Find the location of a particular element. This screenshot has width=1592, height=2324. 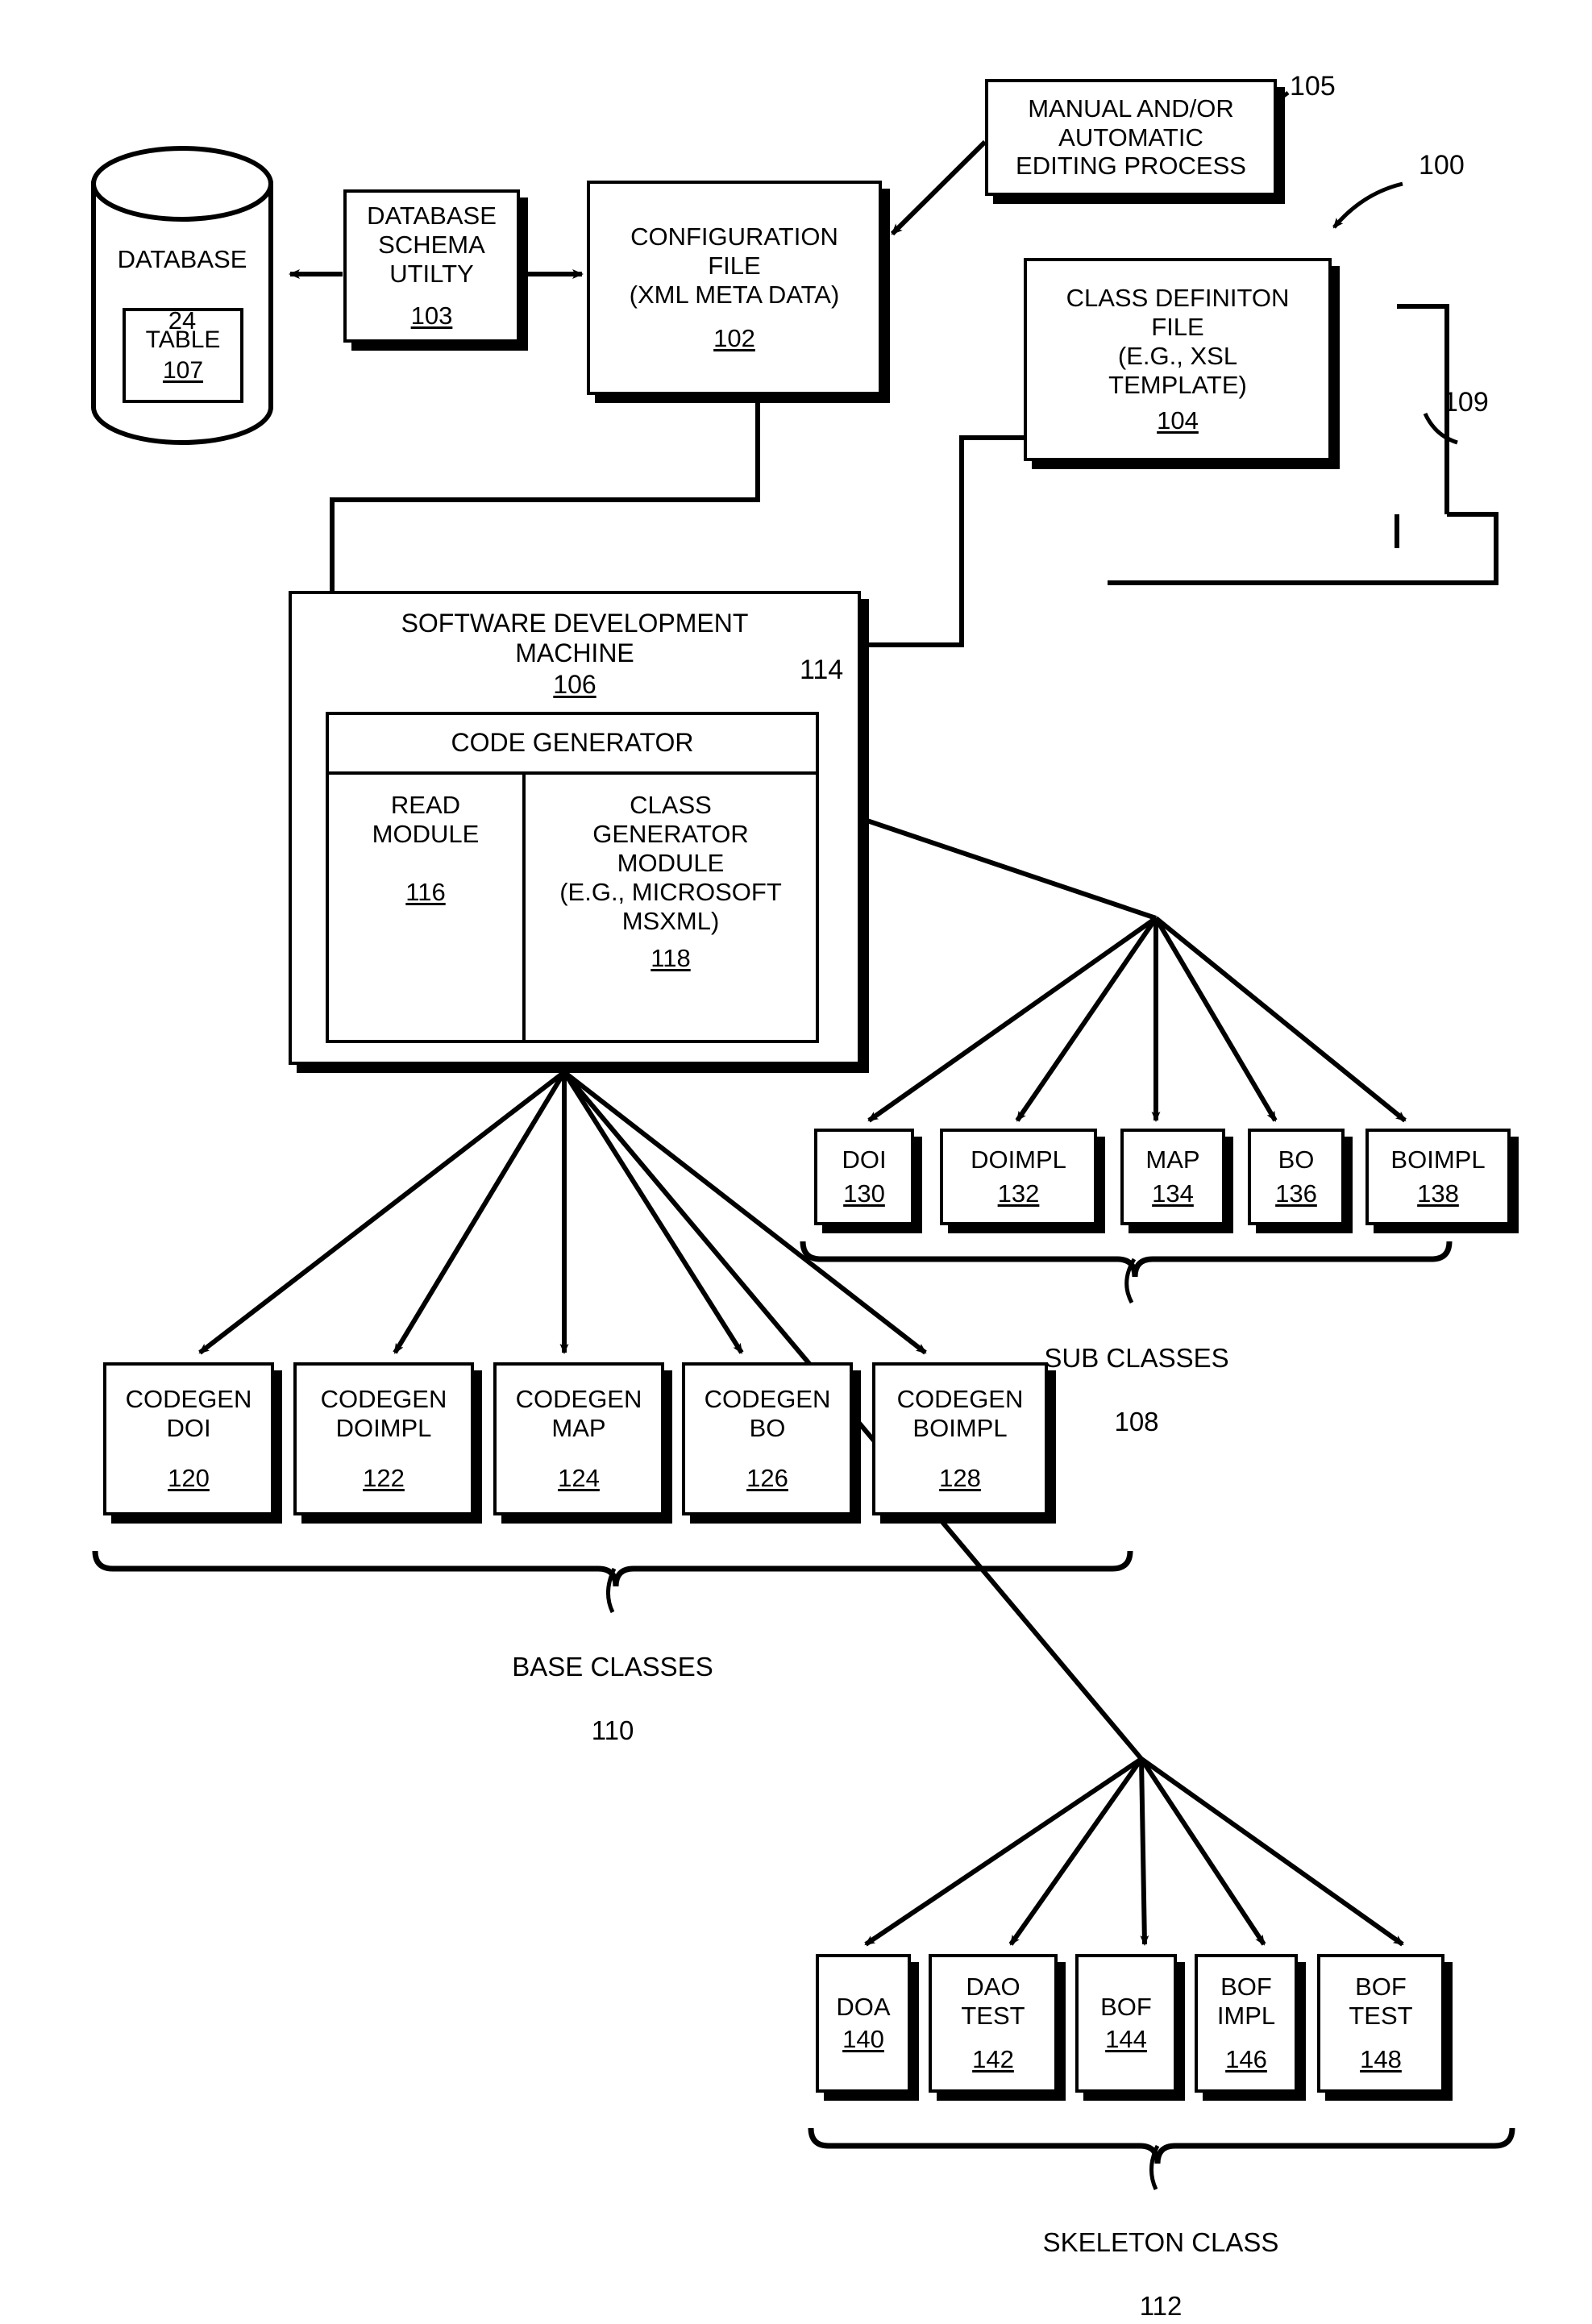

database-title: DATABASE is located at coordinates (182, 259).